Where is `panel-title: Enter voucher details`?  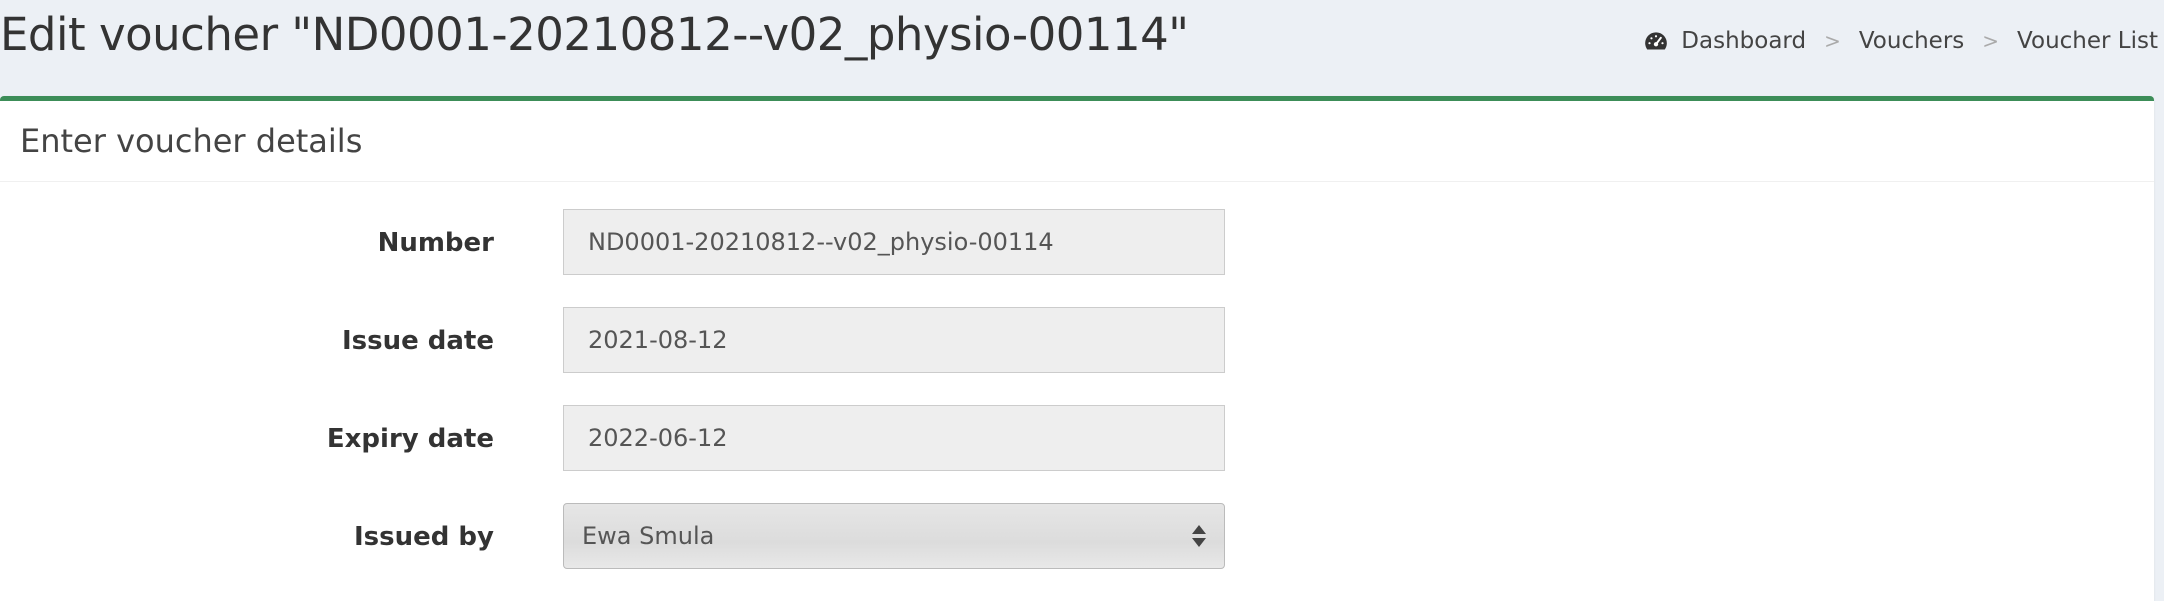 panel-title: Enter voucher details is located at coordinates (191, 141).